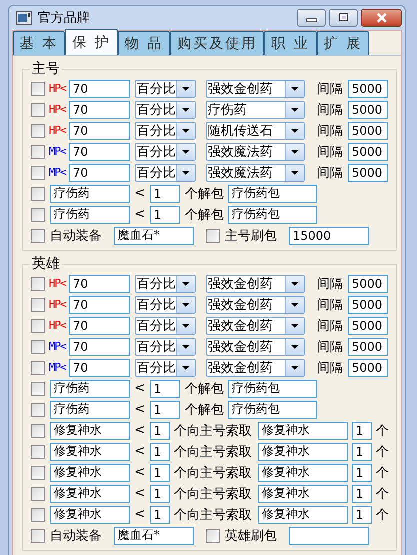 This screenshot has width=417, height=555. I want to click on tab: 保 护, so click(91, 42).